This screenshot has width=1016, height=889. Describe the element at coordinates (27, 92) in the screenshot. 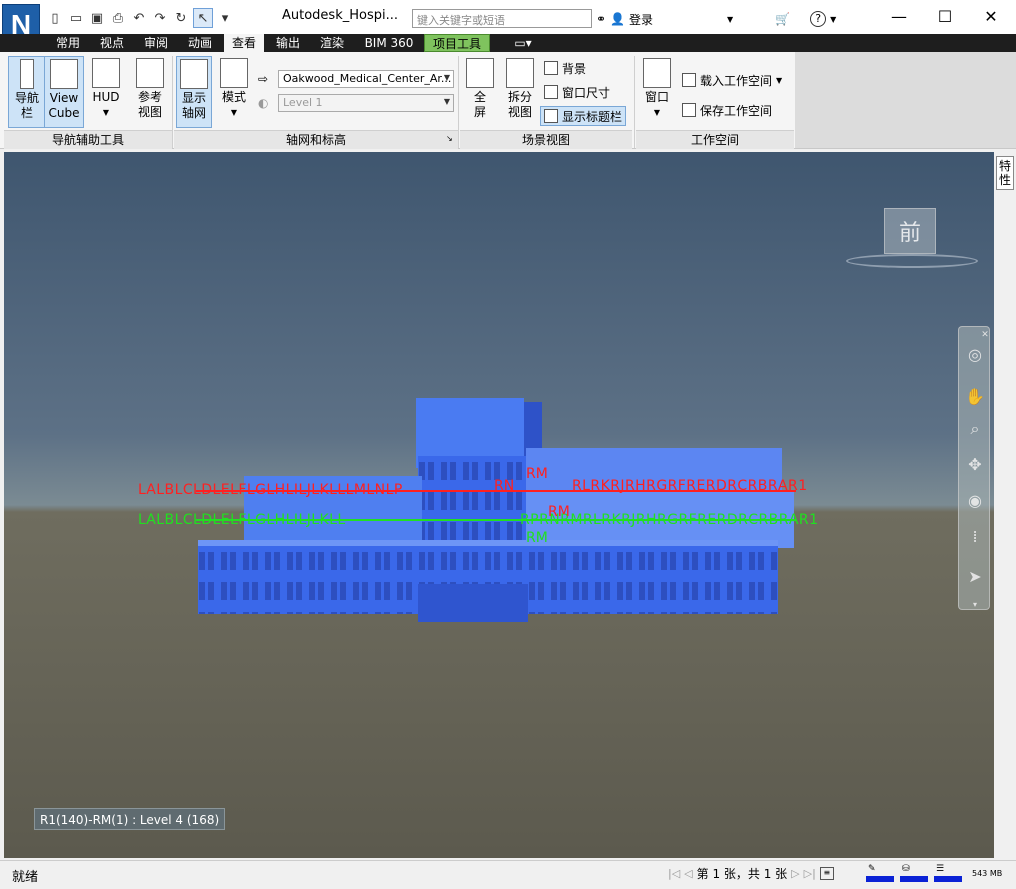

I see `nav-bar-button: 导航 栏` at that location.